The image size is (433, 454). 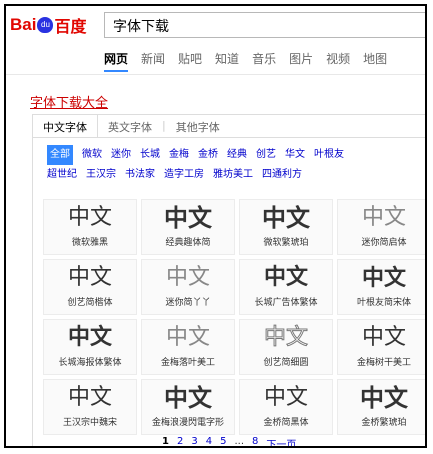 What do you see at coordinates (255, 441) in the screenshot?
I see `page-8: 8` at bounding box center [255, 441].